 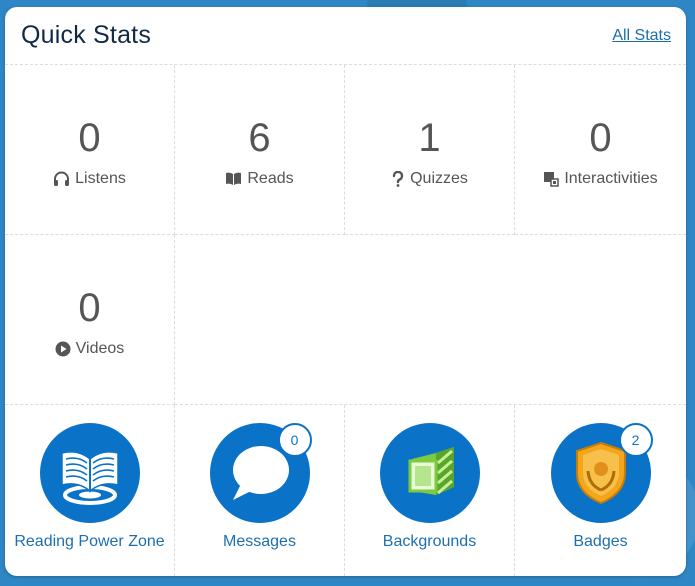 I want to click on all-stats-link: All Stats, so click(x=641, y=36).